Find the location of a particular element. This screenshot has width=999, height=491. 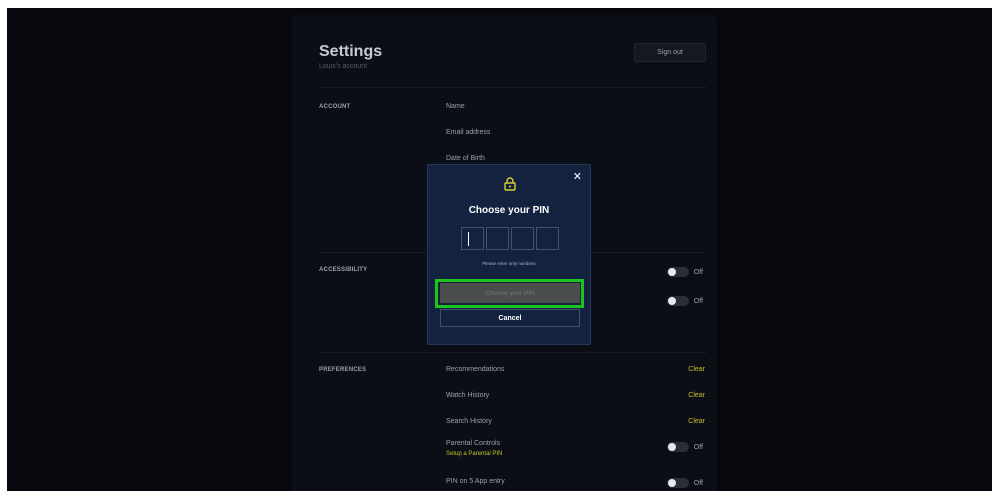

account-subtitle: Louis's account is located at coordinates (343, 66).